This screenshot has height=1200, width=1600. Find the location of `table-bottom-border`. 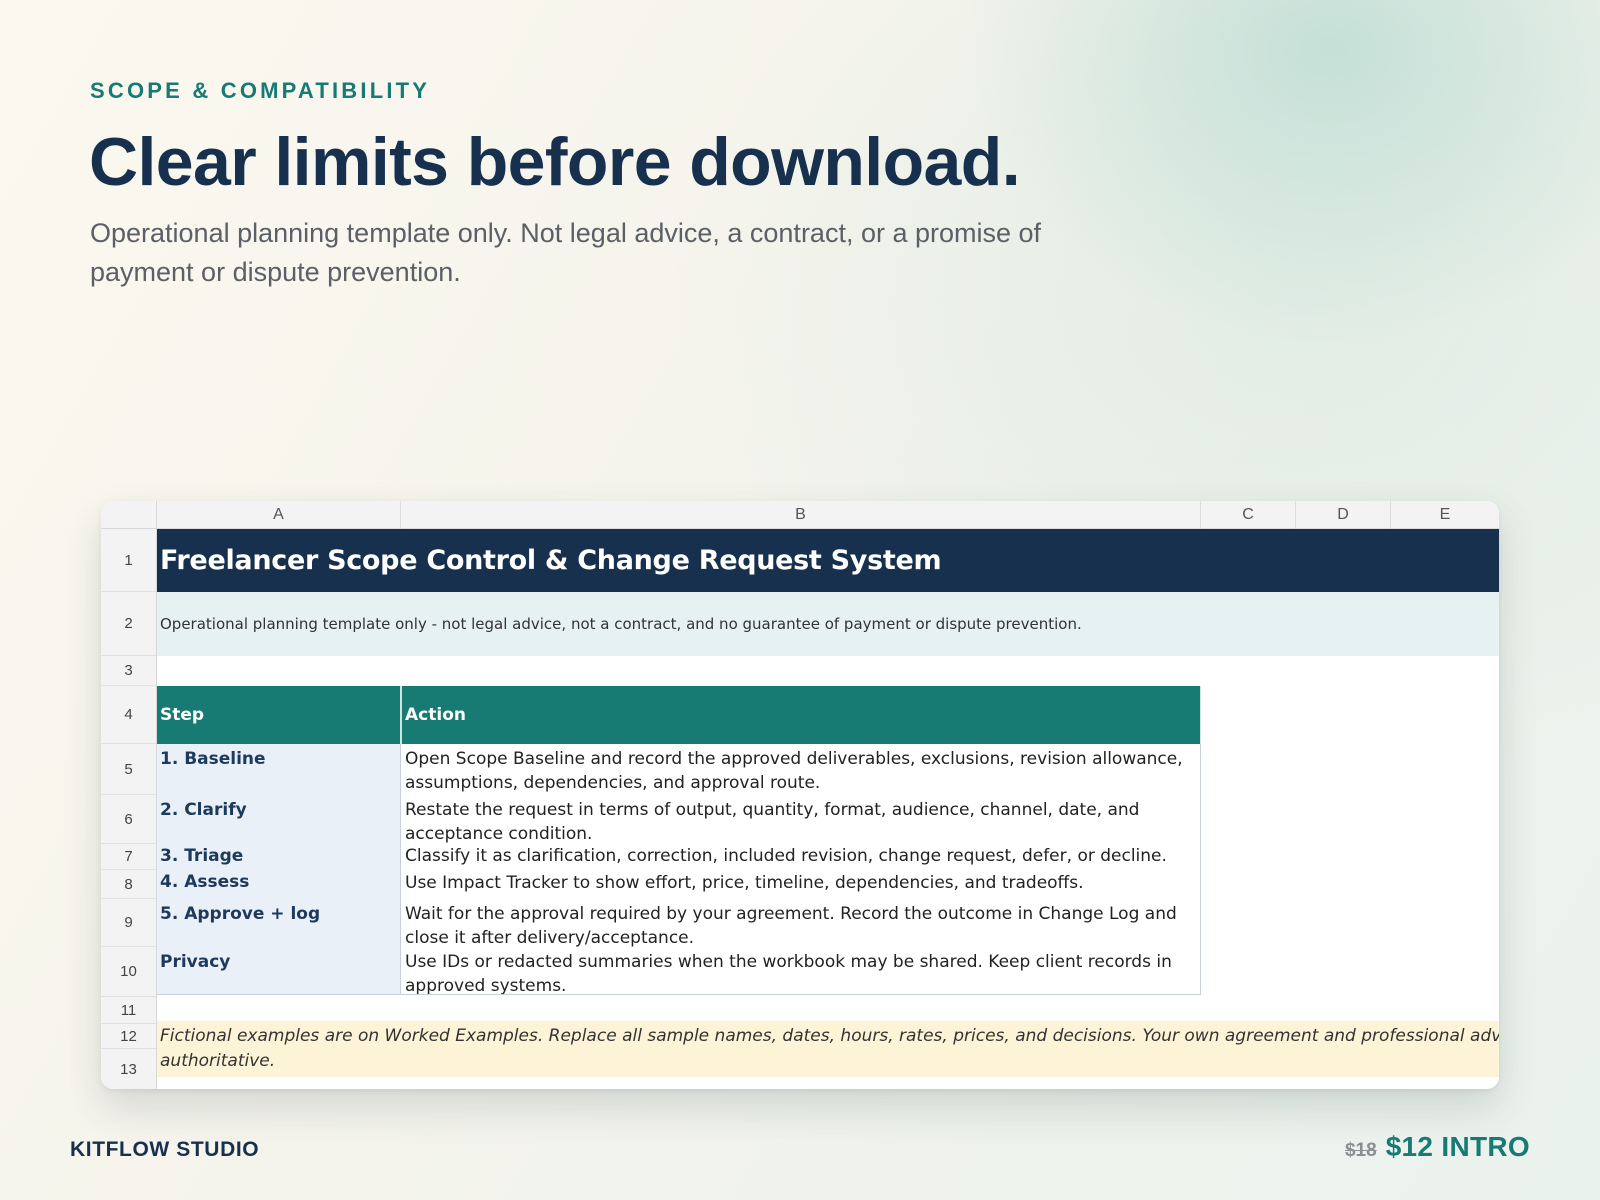

table-bottom-border is located at coordinates (679, 994).